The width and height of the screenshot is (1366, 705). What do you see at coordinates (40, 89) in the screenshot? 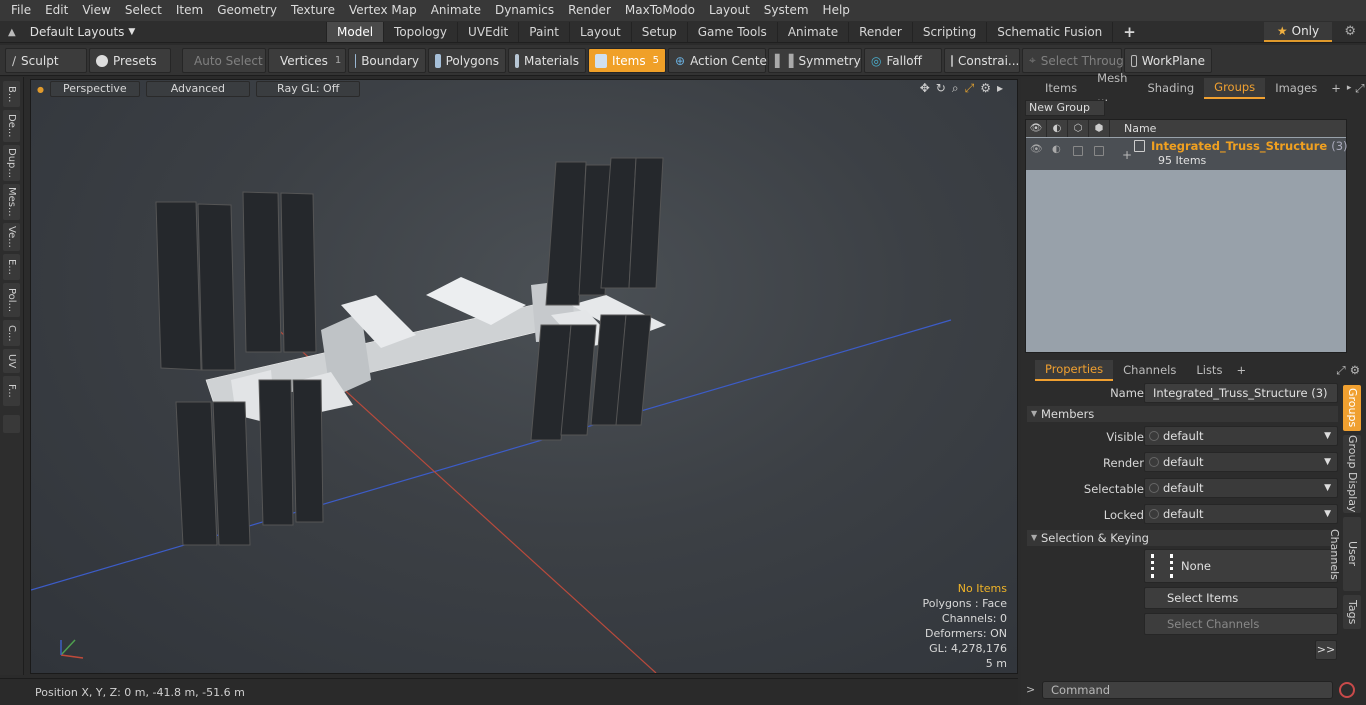
I see `viewport-menu-icon: ●` at bounding box center [40, 89].